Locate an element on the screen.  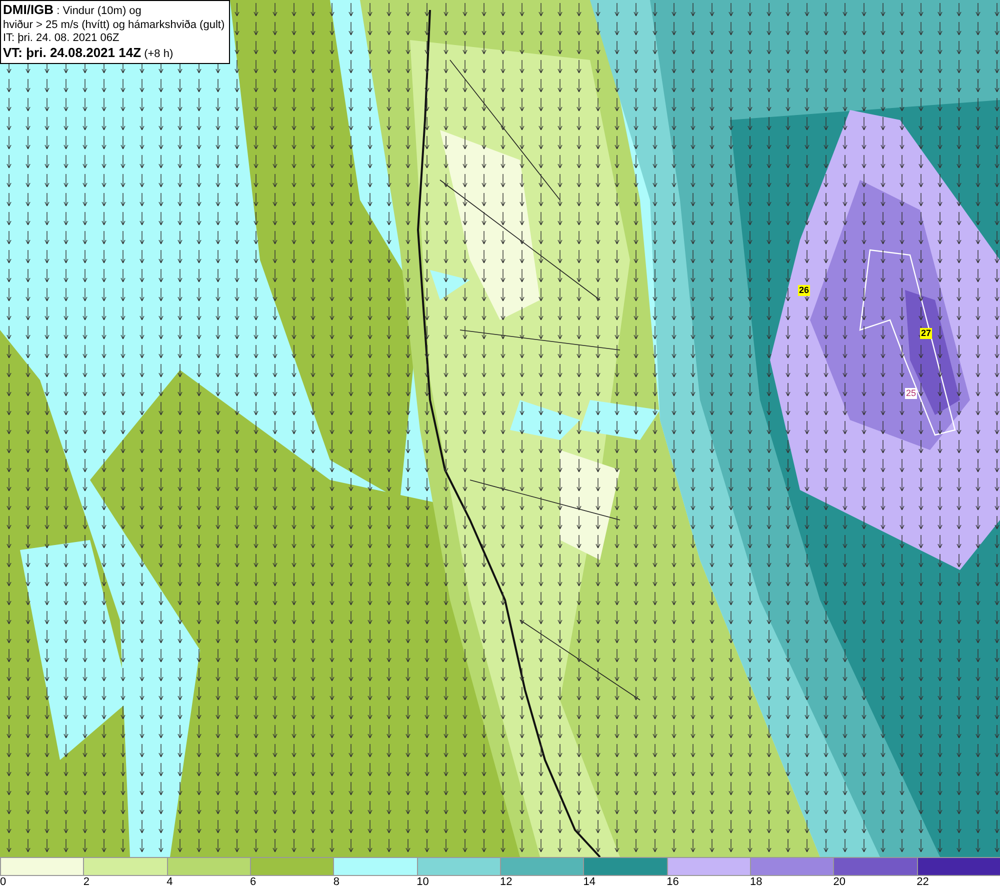
legend-tick-label: 14 is located at coordinates (589, 881).